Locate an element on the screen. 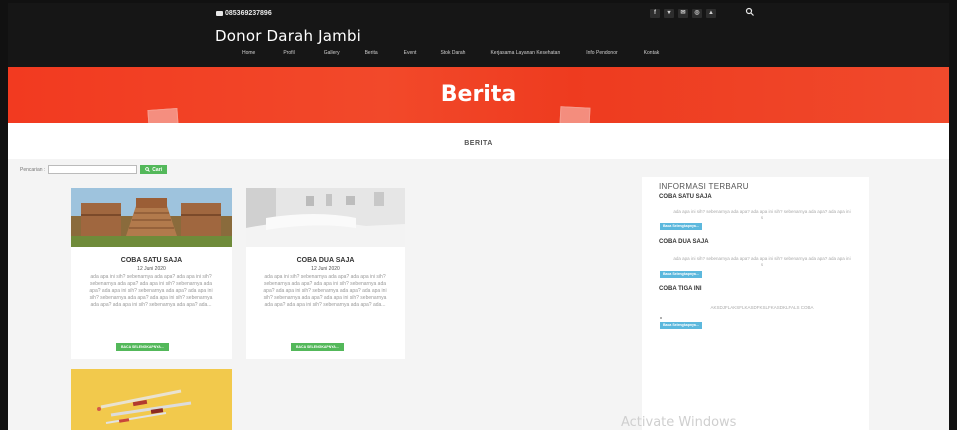  post-card is located at coordinates (151, 399).